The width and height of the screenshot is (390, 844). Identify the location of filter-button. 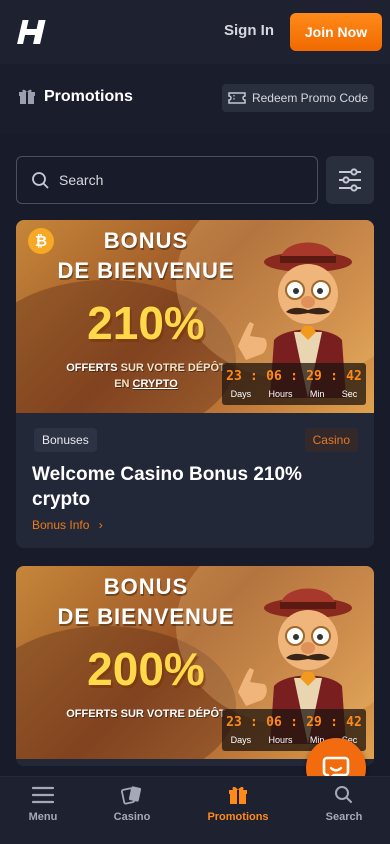
(350, 180).